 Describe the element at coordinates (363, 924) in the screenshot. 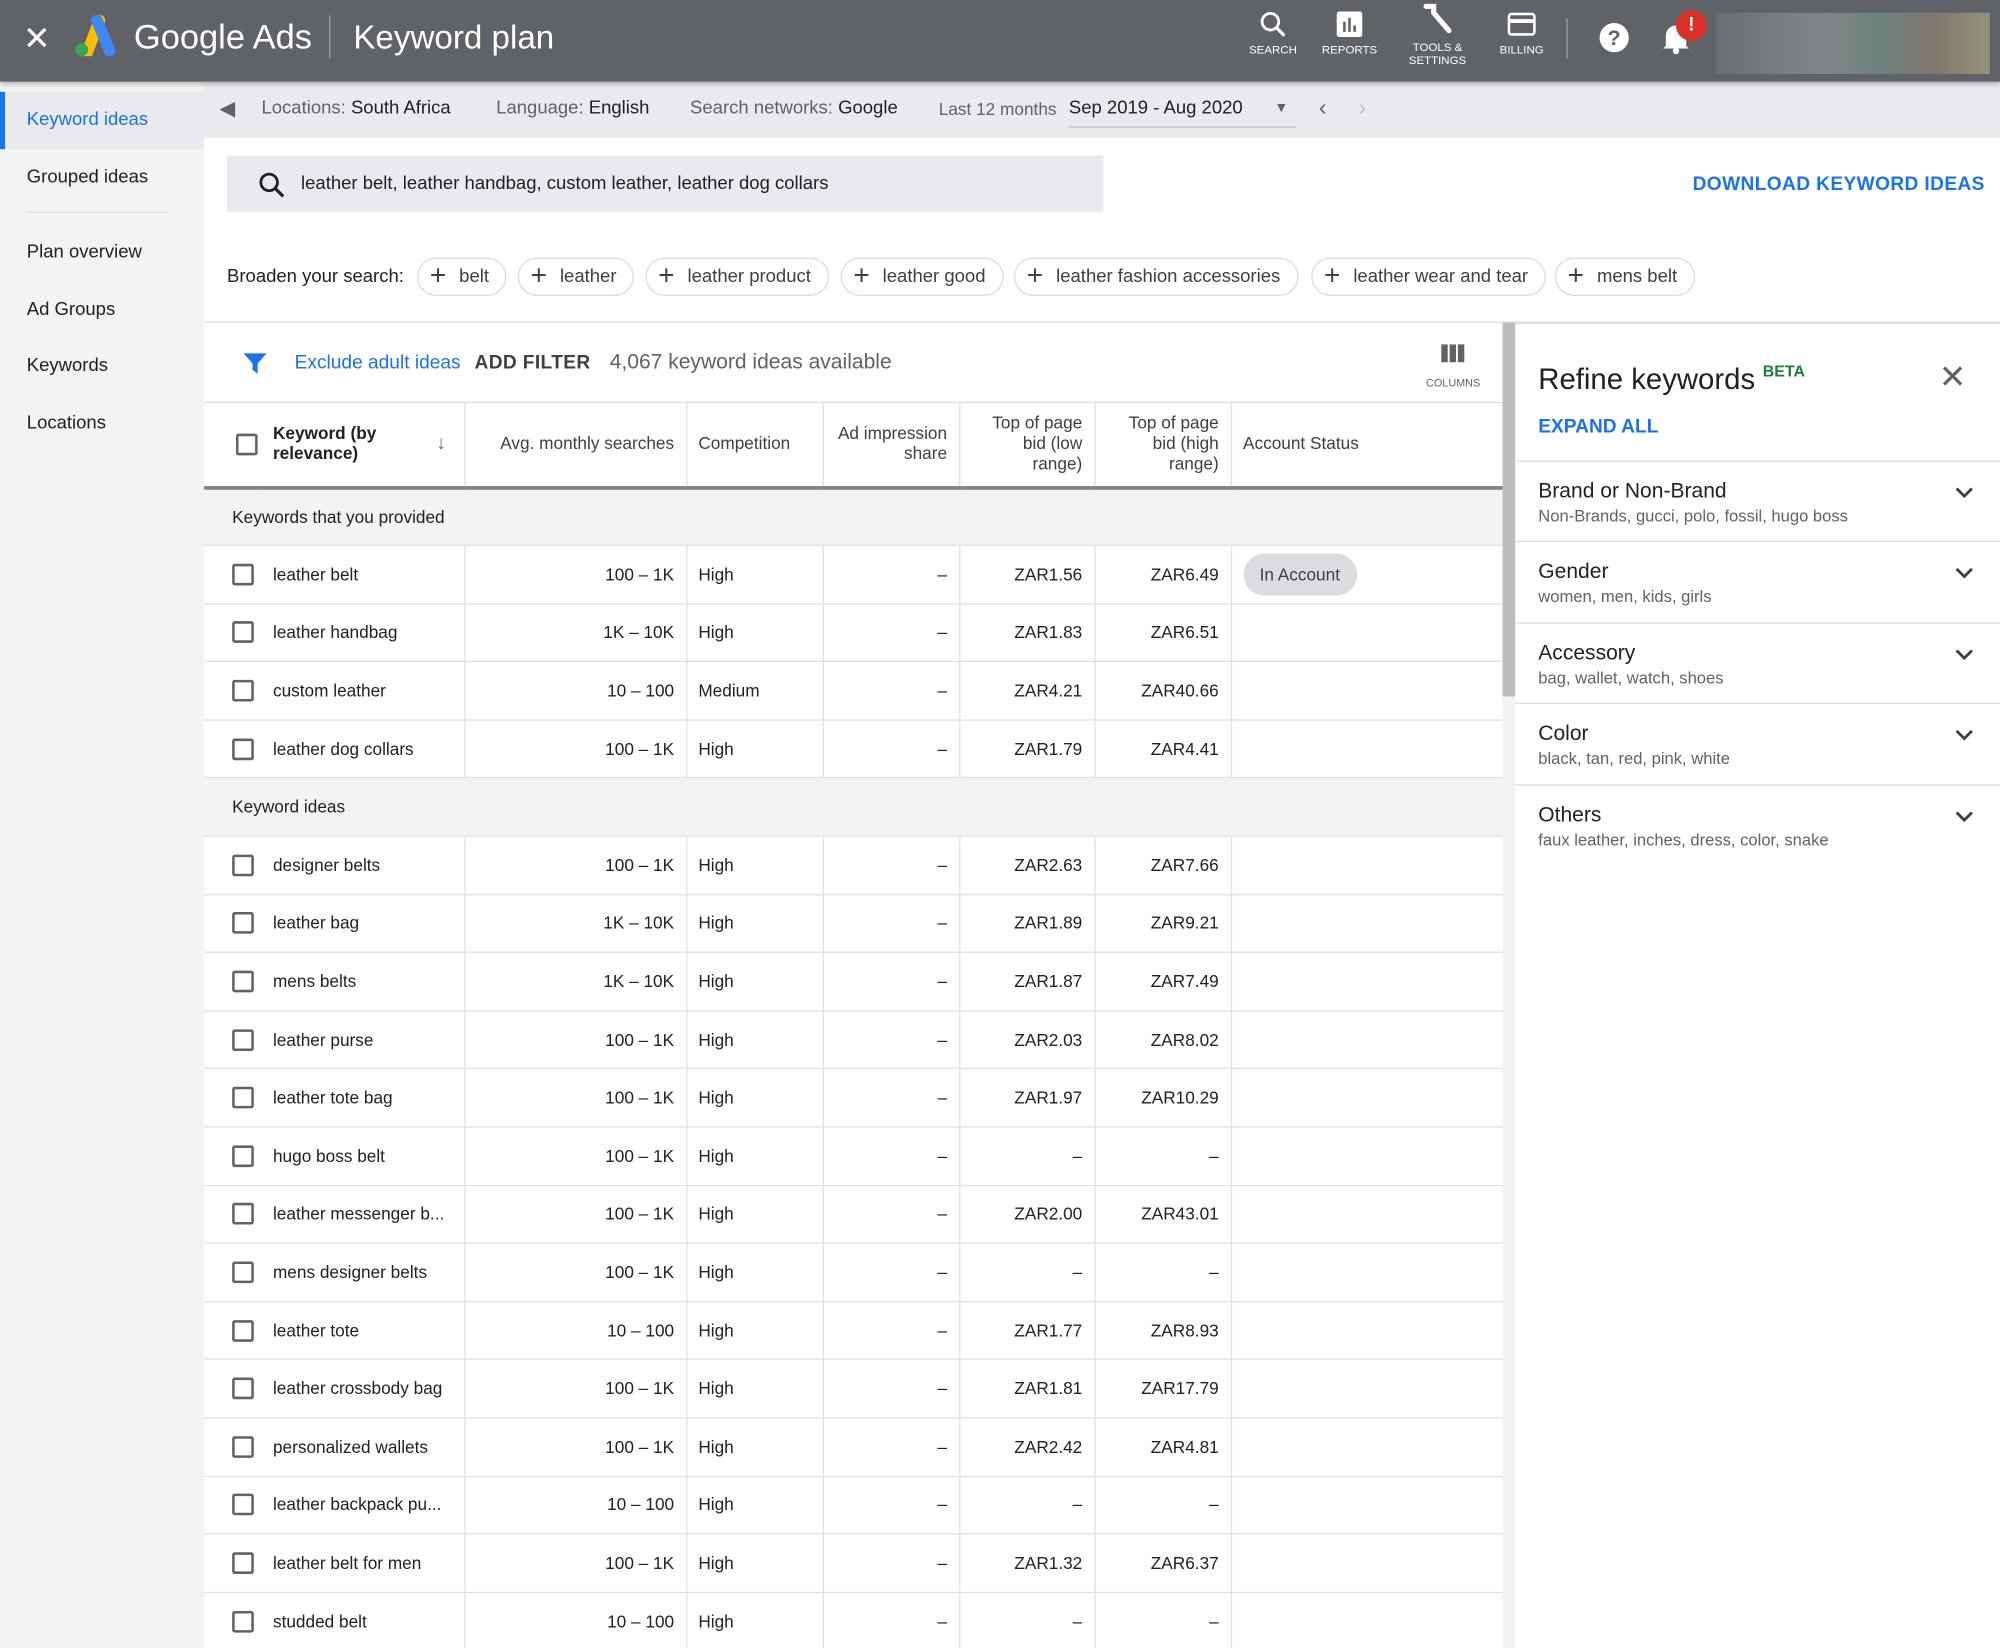

I see `keyword-cell: leather bag` at that location.